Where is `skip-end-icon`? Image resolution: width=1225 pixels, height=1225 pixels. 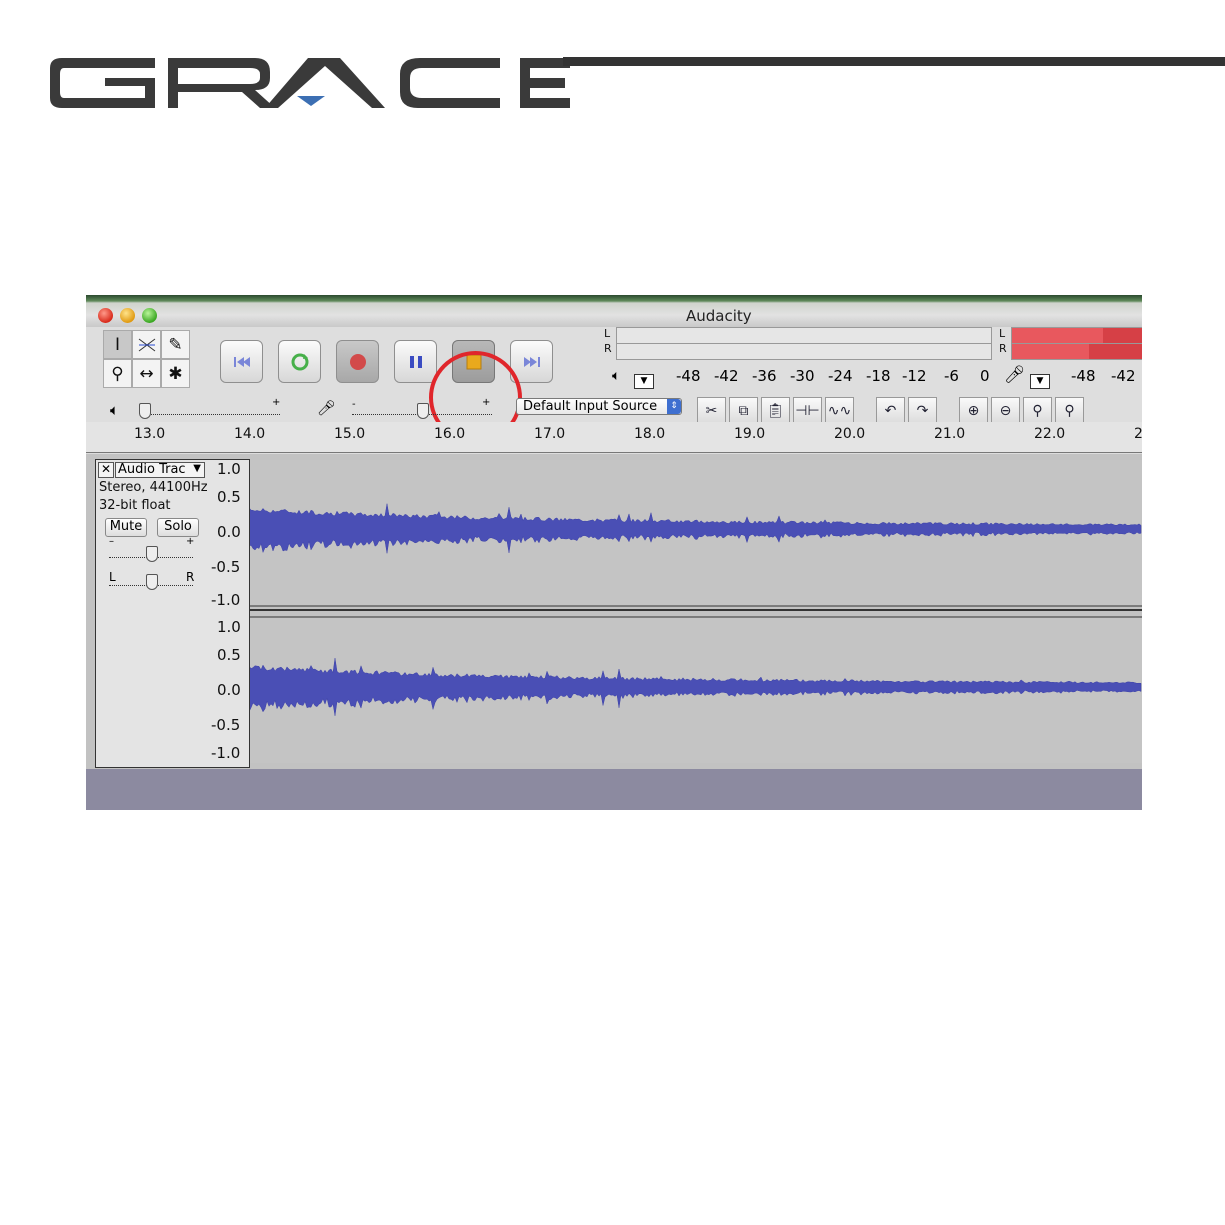 skip-end-icon is located at coordinates (531, 361).